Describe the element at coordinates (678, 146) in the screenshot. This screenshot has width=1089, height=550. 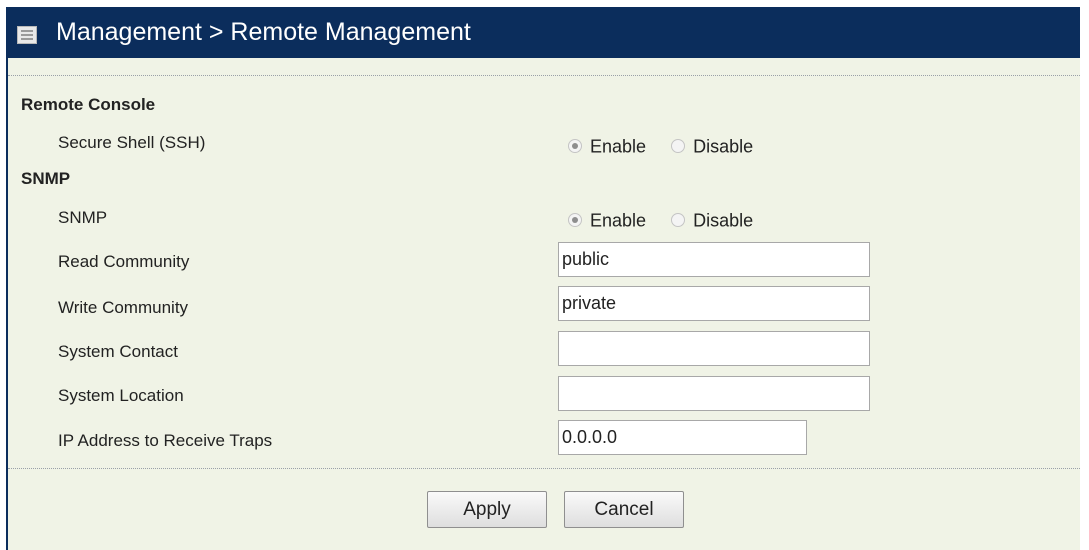
I see `ssh-disable-radio` at that location.